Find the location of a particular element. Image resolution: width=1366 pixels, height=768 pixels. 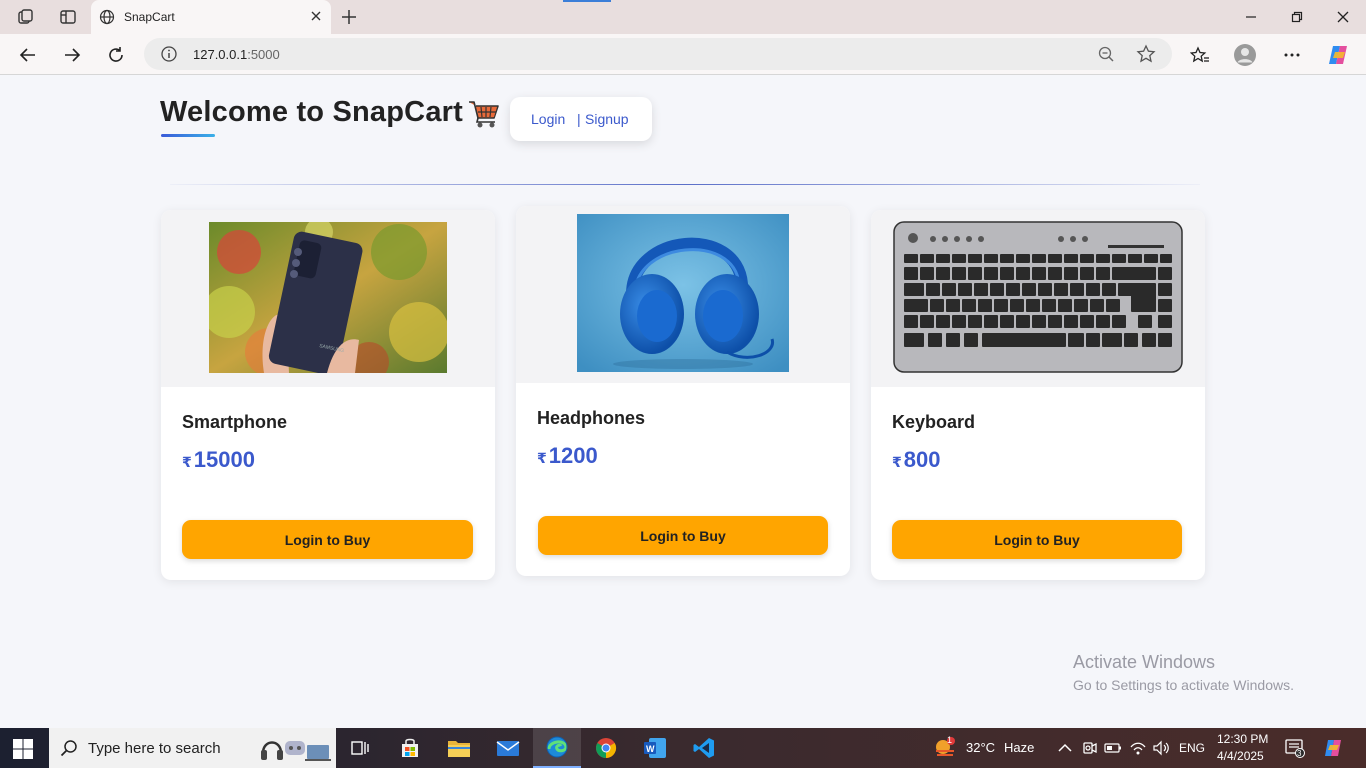

product-price: ₹ 800 is located at coordinates (916, 460).